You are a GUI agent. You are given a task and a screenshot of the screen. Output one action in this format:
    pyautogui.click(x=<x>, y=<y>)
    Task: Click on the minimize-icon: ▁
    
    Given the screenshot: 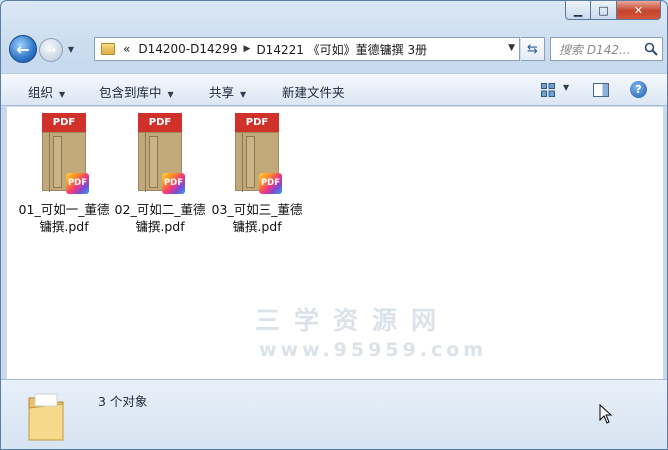 What is the action you would take?
    pyautogui.click(x=578, y=10)
    